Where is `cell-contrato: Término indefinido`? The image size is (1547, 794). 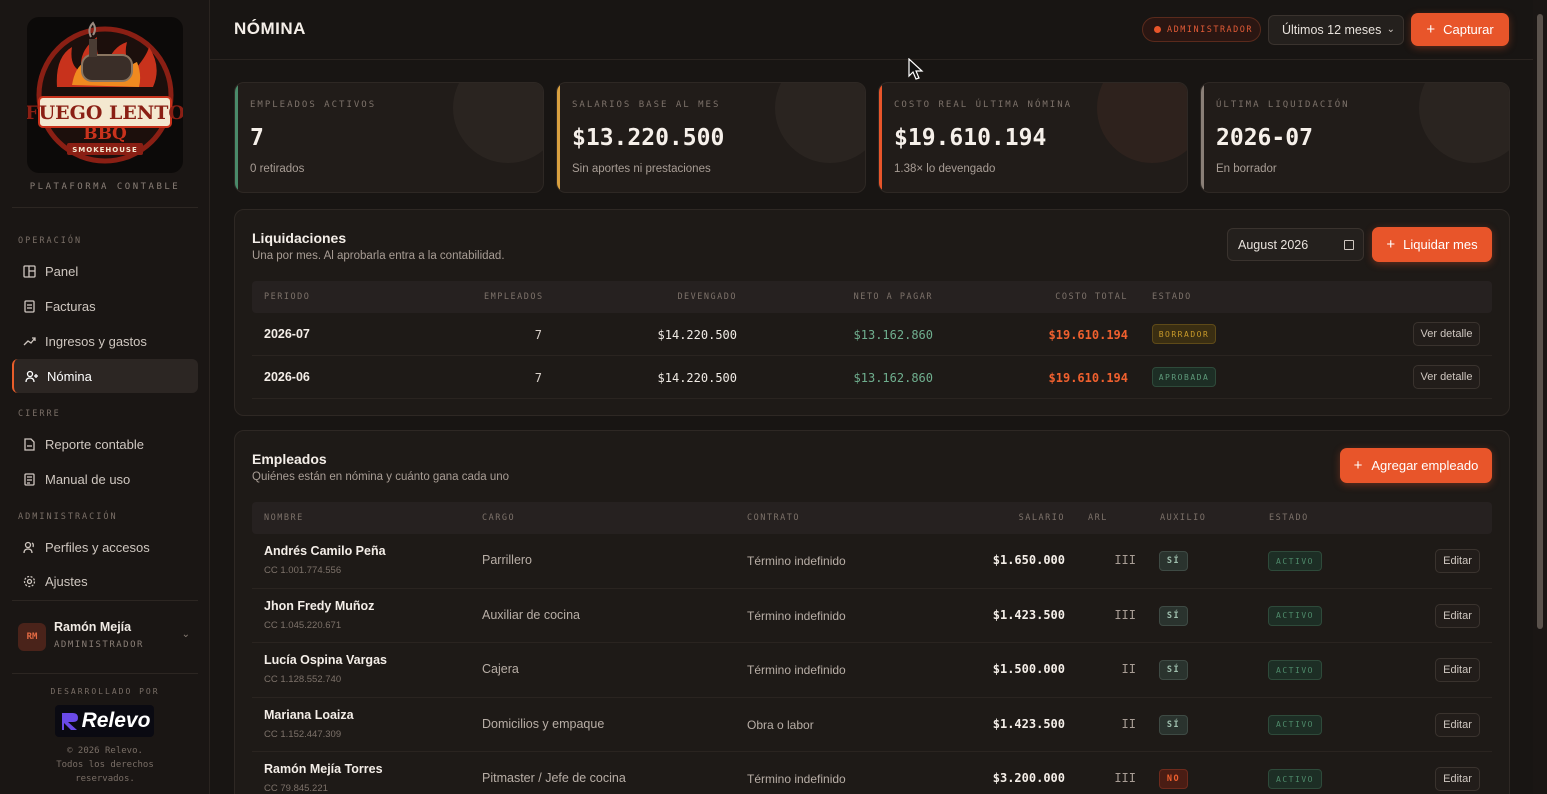 cell-contrato: Término indefinido is located at coordinates (796, 615).